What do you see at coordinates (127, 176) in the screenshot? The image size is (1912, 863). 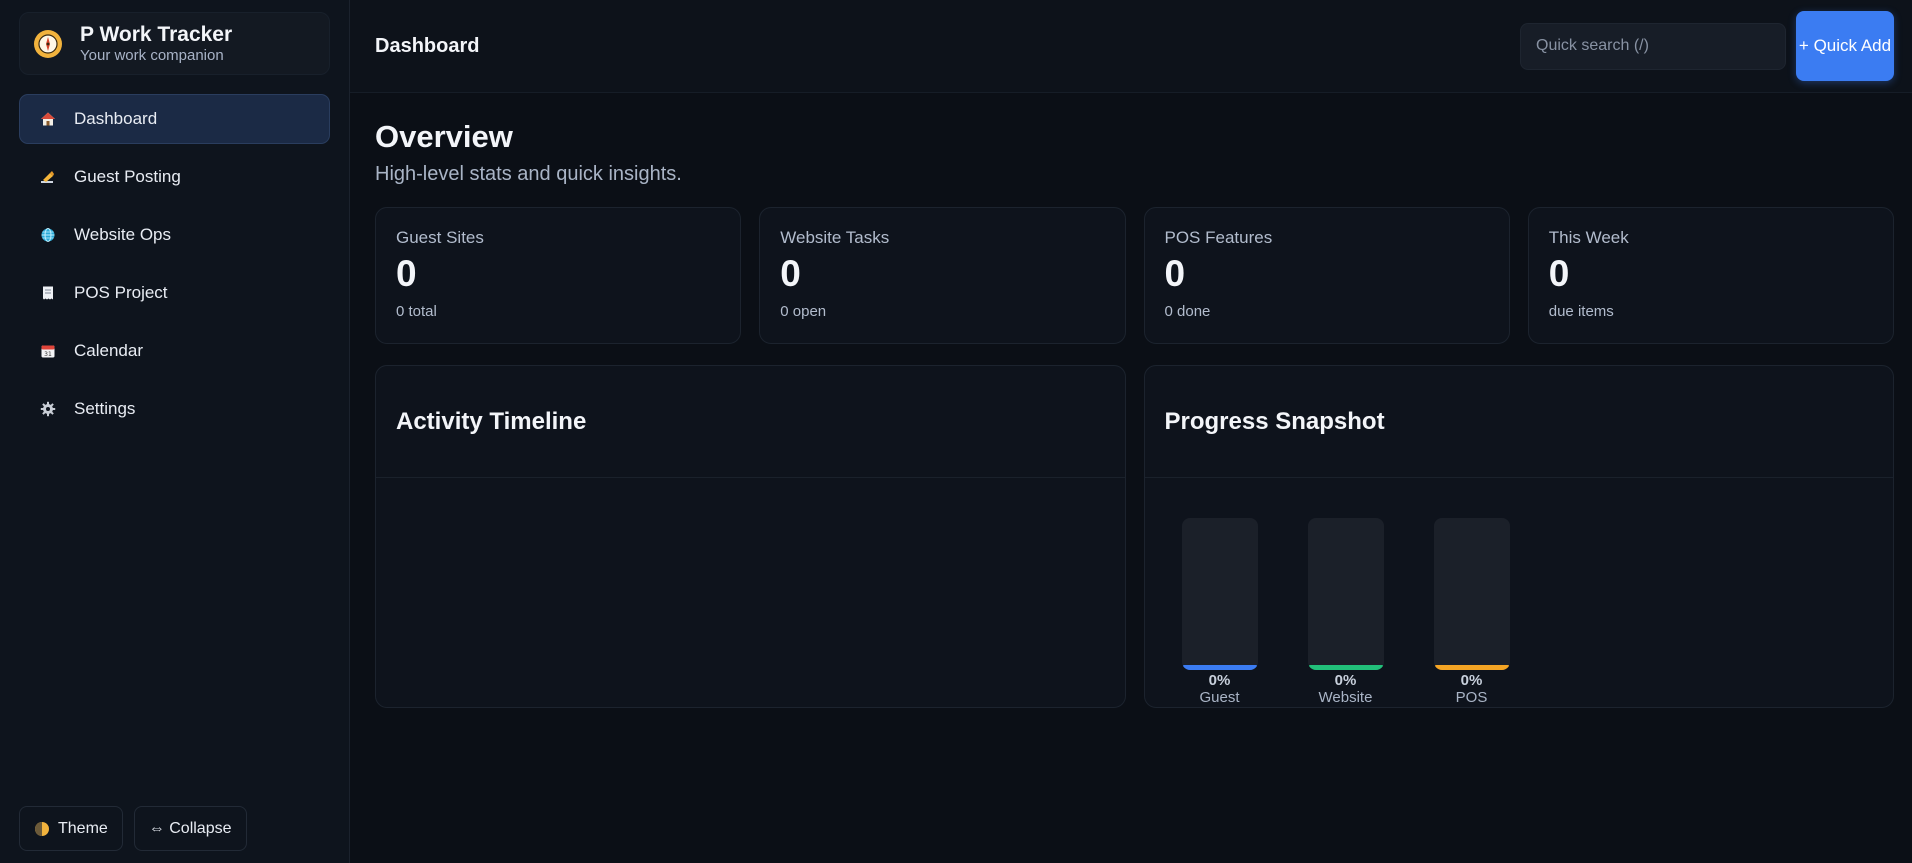 I see `sidebar-item-label: Guest Posting` at bounding box center [127, 176].